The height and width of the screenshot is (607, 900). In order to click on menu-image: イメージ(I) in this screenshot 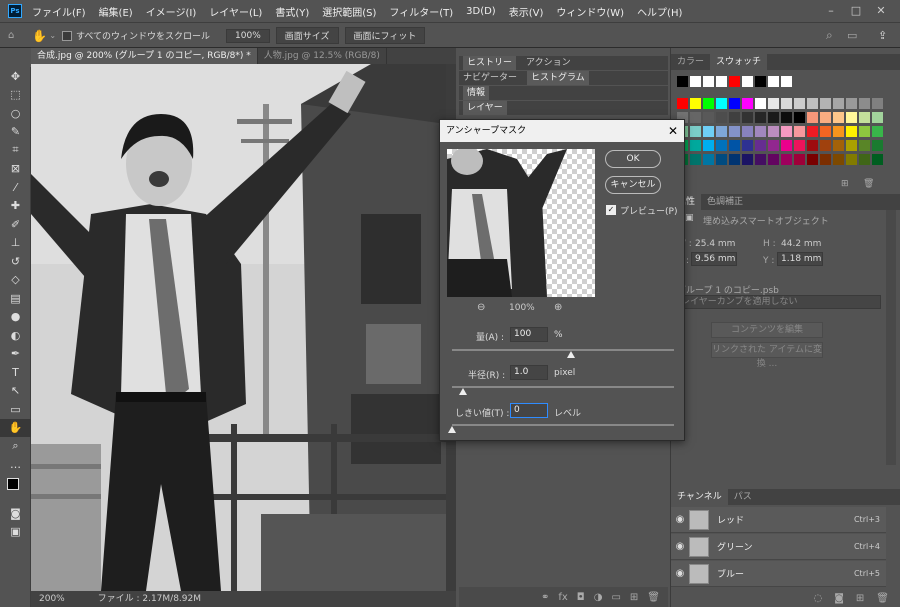, I will do `click(171, 11)`.